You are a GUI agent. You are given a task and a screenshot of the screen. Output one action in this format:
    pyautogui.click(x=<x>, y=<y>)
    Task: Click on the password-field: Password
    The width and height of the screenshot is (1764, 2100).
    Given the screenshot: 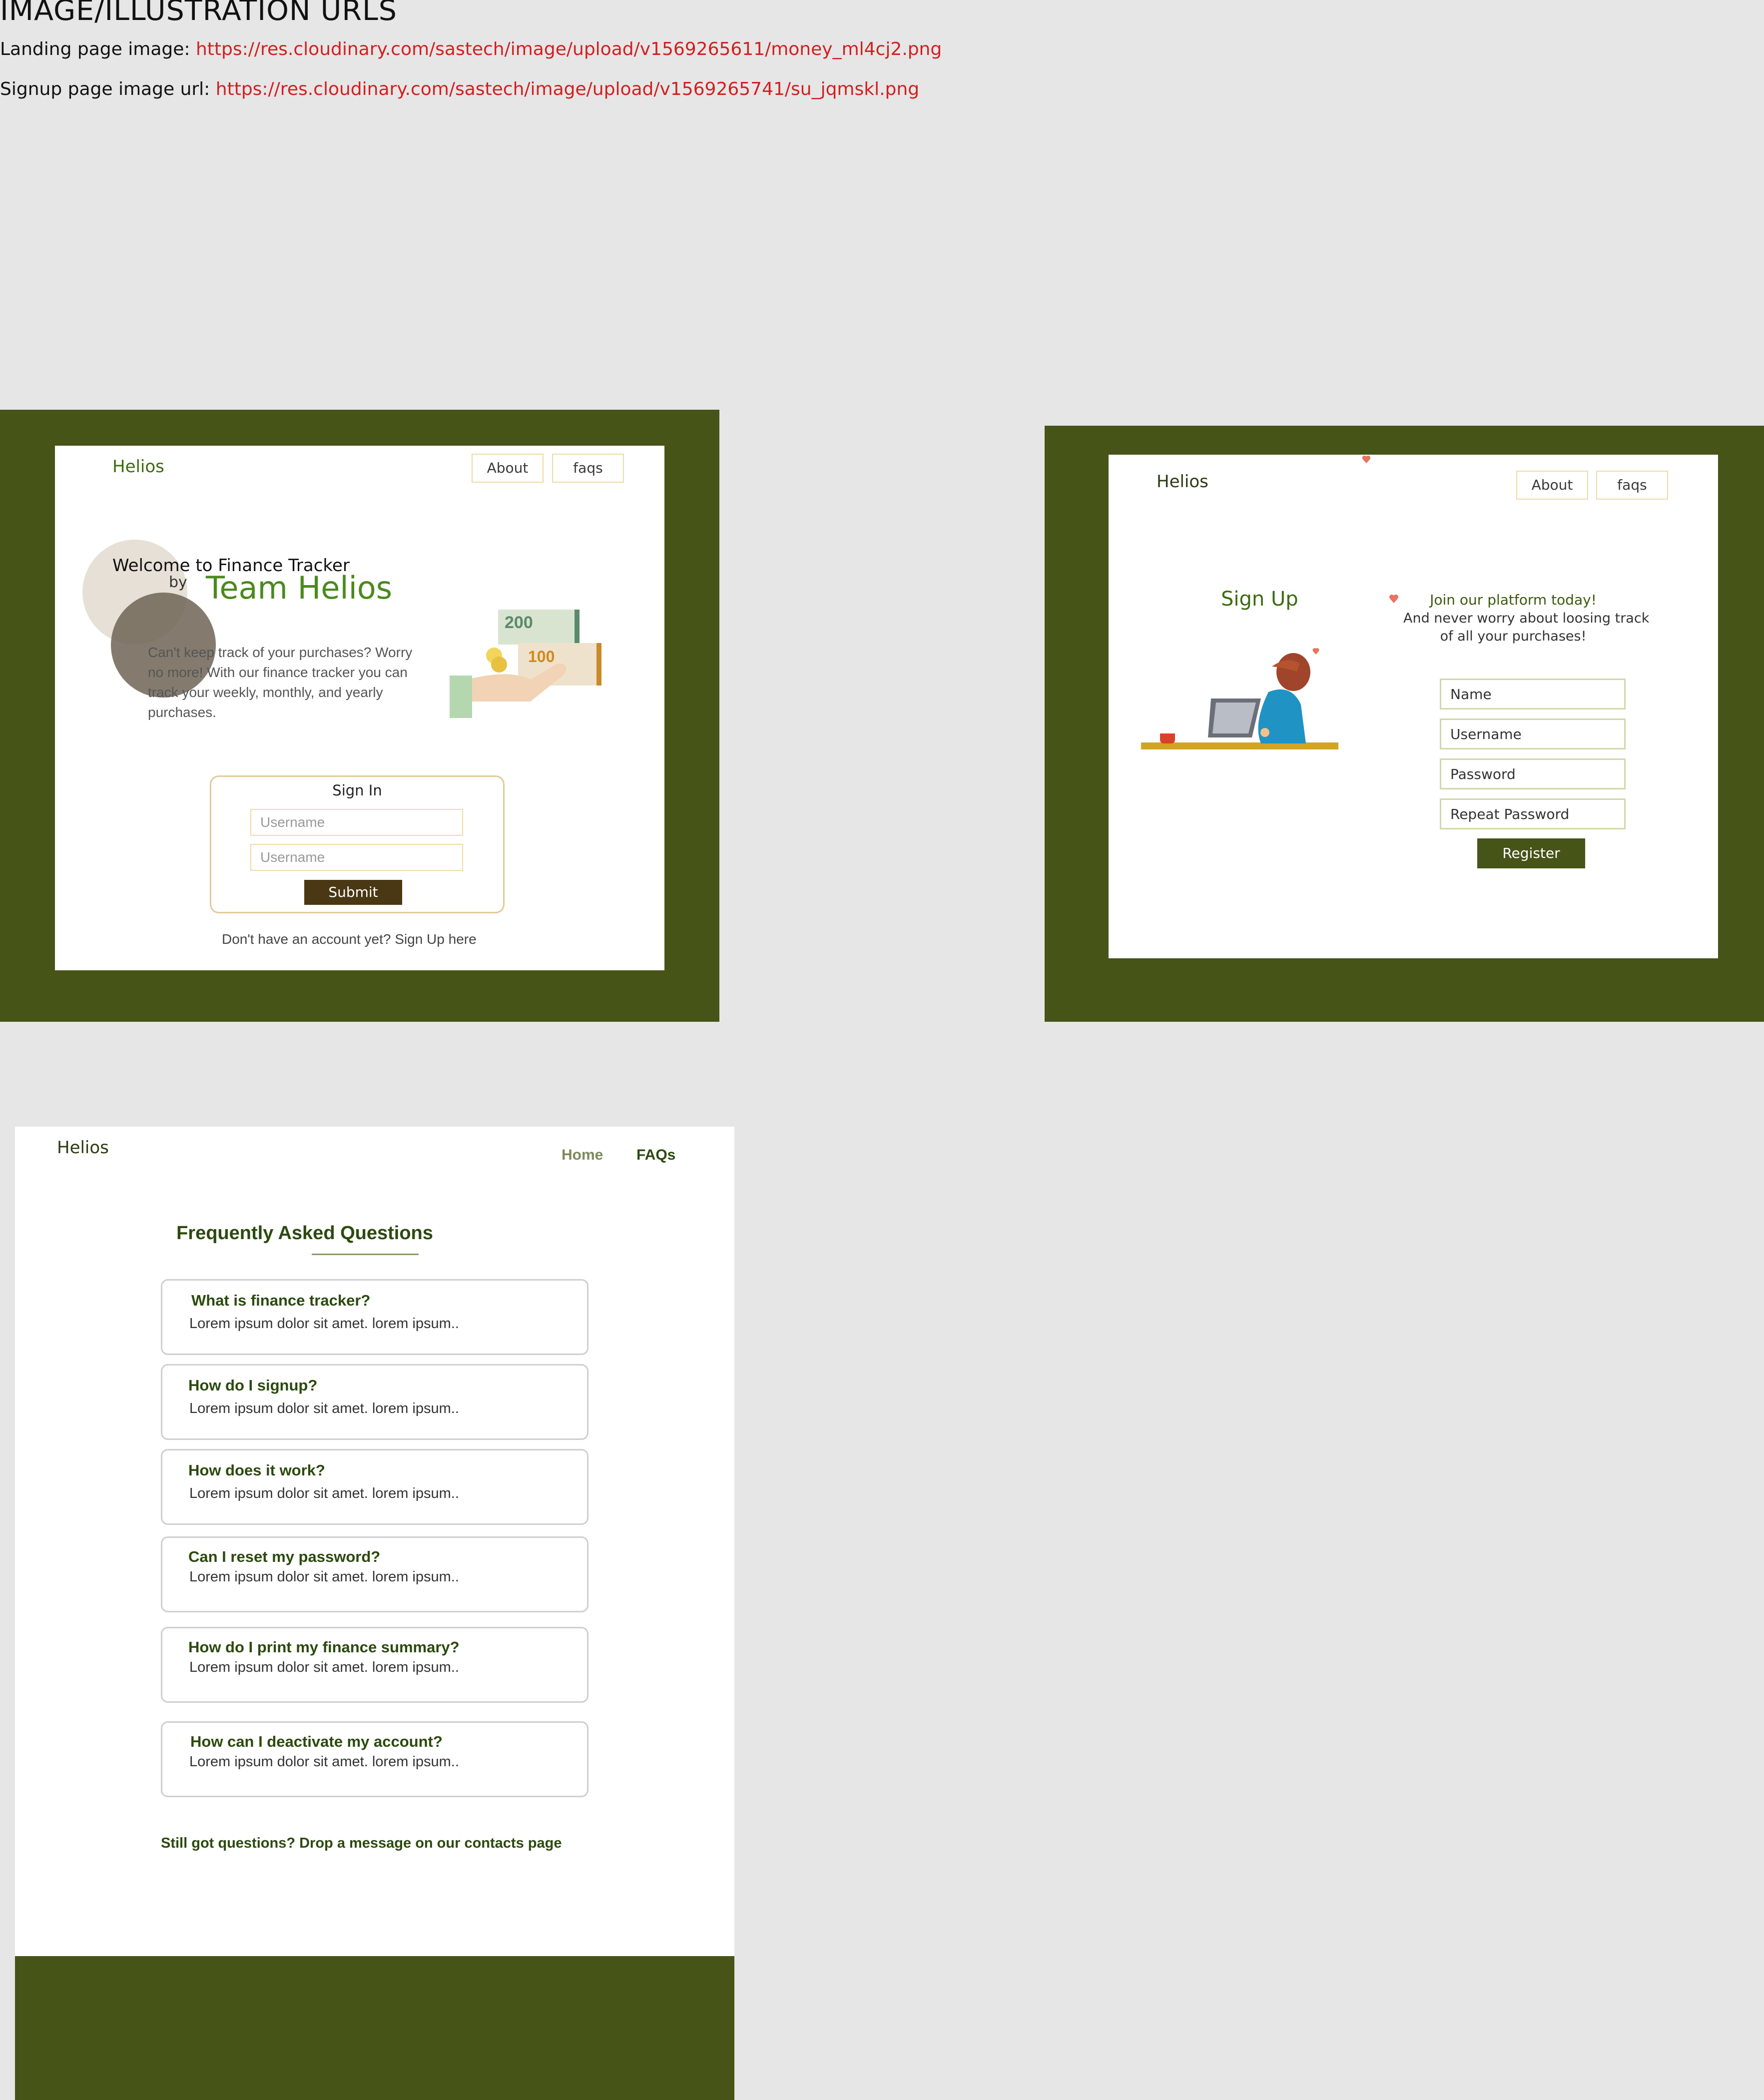 What is the action you would take?
    pyautogui.click(x=1533, y=773)
    